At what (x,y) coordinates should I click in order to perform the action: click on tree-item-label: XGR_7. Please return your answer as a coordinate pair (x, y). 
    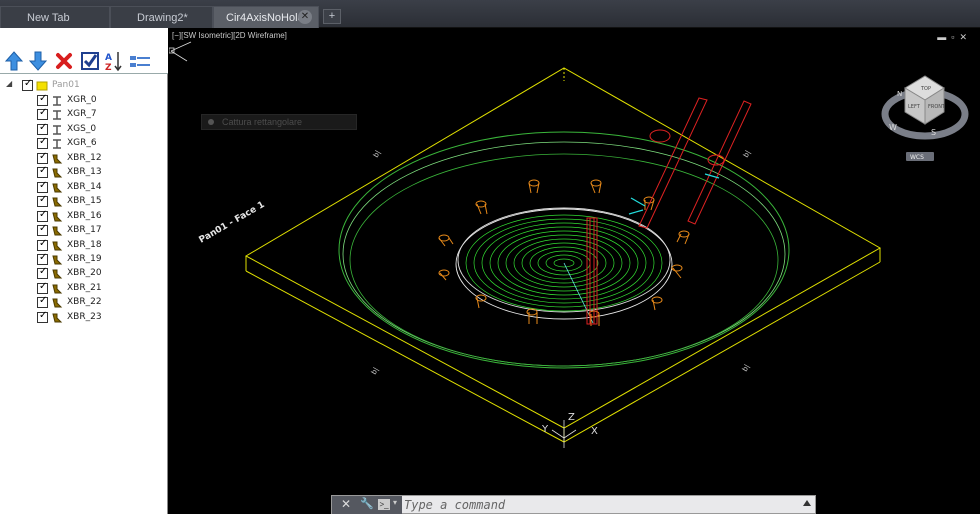
    Looking at the image, I should click on (82, 114).